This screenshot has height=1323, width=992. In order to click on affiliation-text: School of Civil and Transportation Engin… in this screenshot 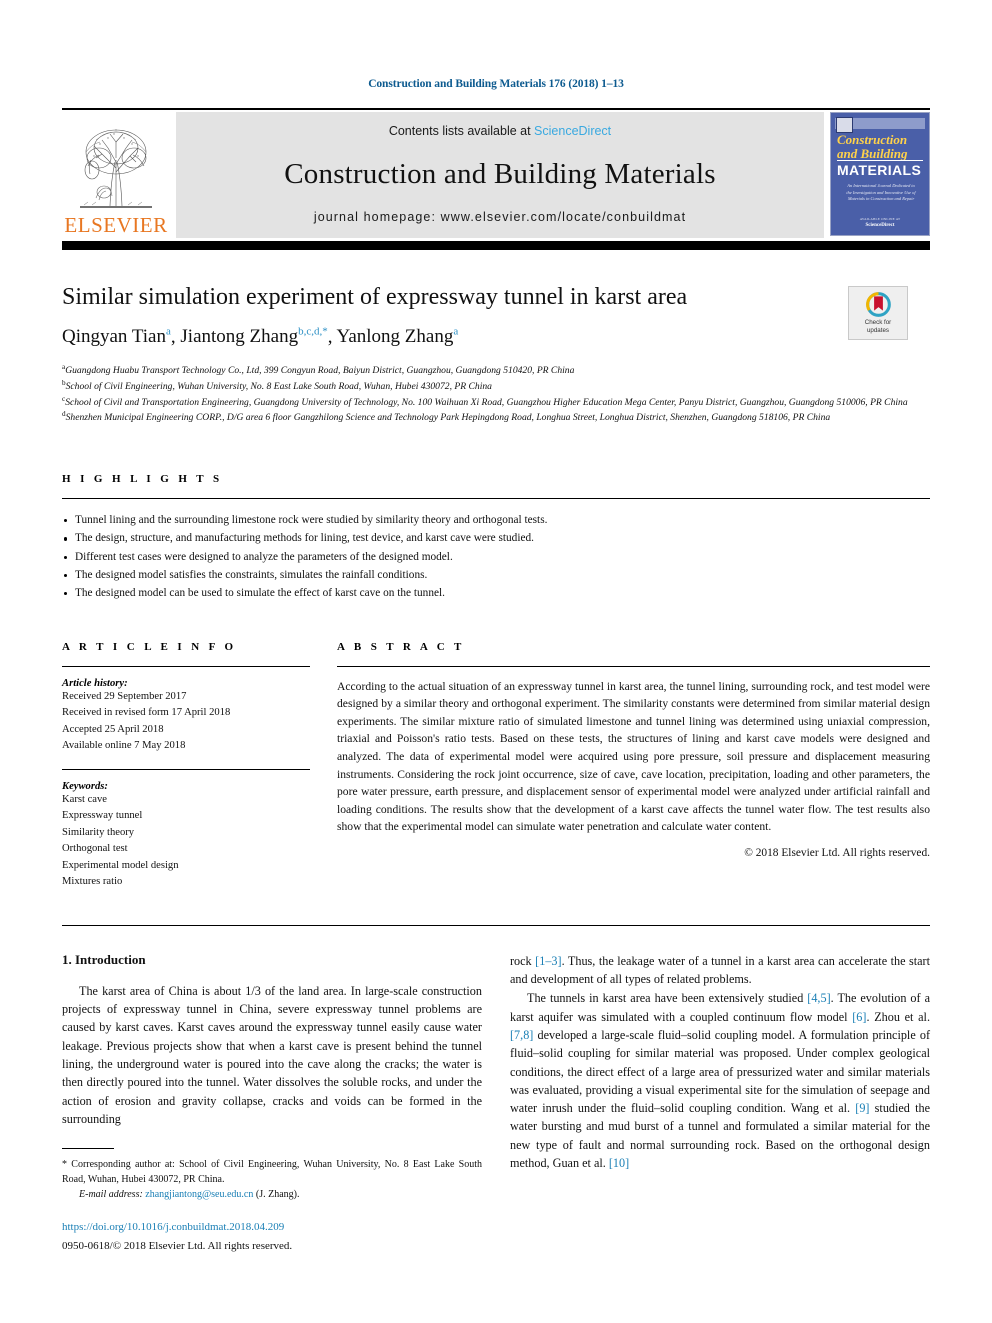, I will do `click(486, 402)`.